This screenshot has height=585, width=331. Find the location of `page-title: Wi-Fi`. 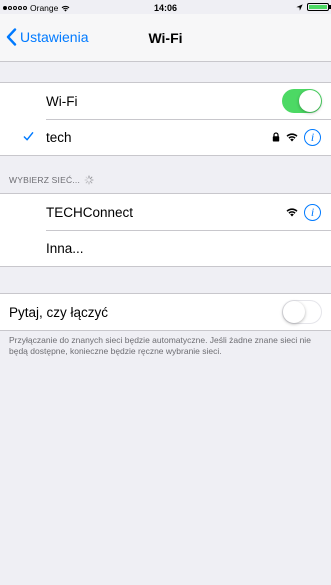

page-title: Wi-Fi is located at coordinates (165, 38).